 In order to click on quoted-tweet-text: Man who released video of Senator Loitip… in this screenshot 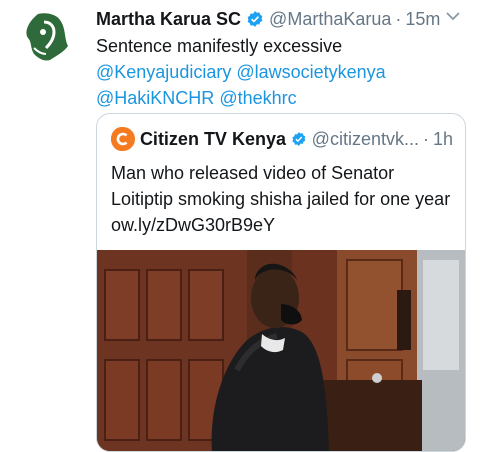, I will do `click(283, 199)`.